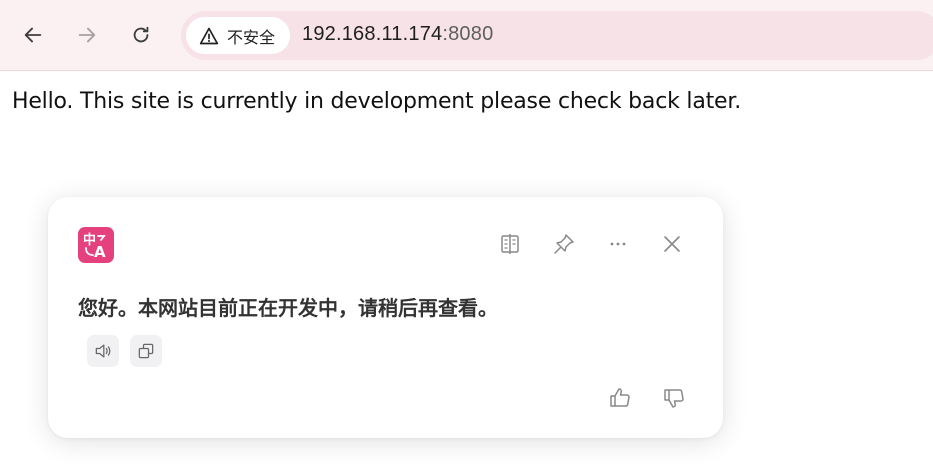 This screenshot has width=933, height=474. I want to click on translate-logo-icon: 中 A, so click(96, 245).